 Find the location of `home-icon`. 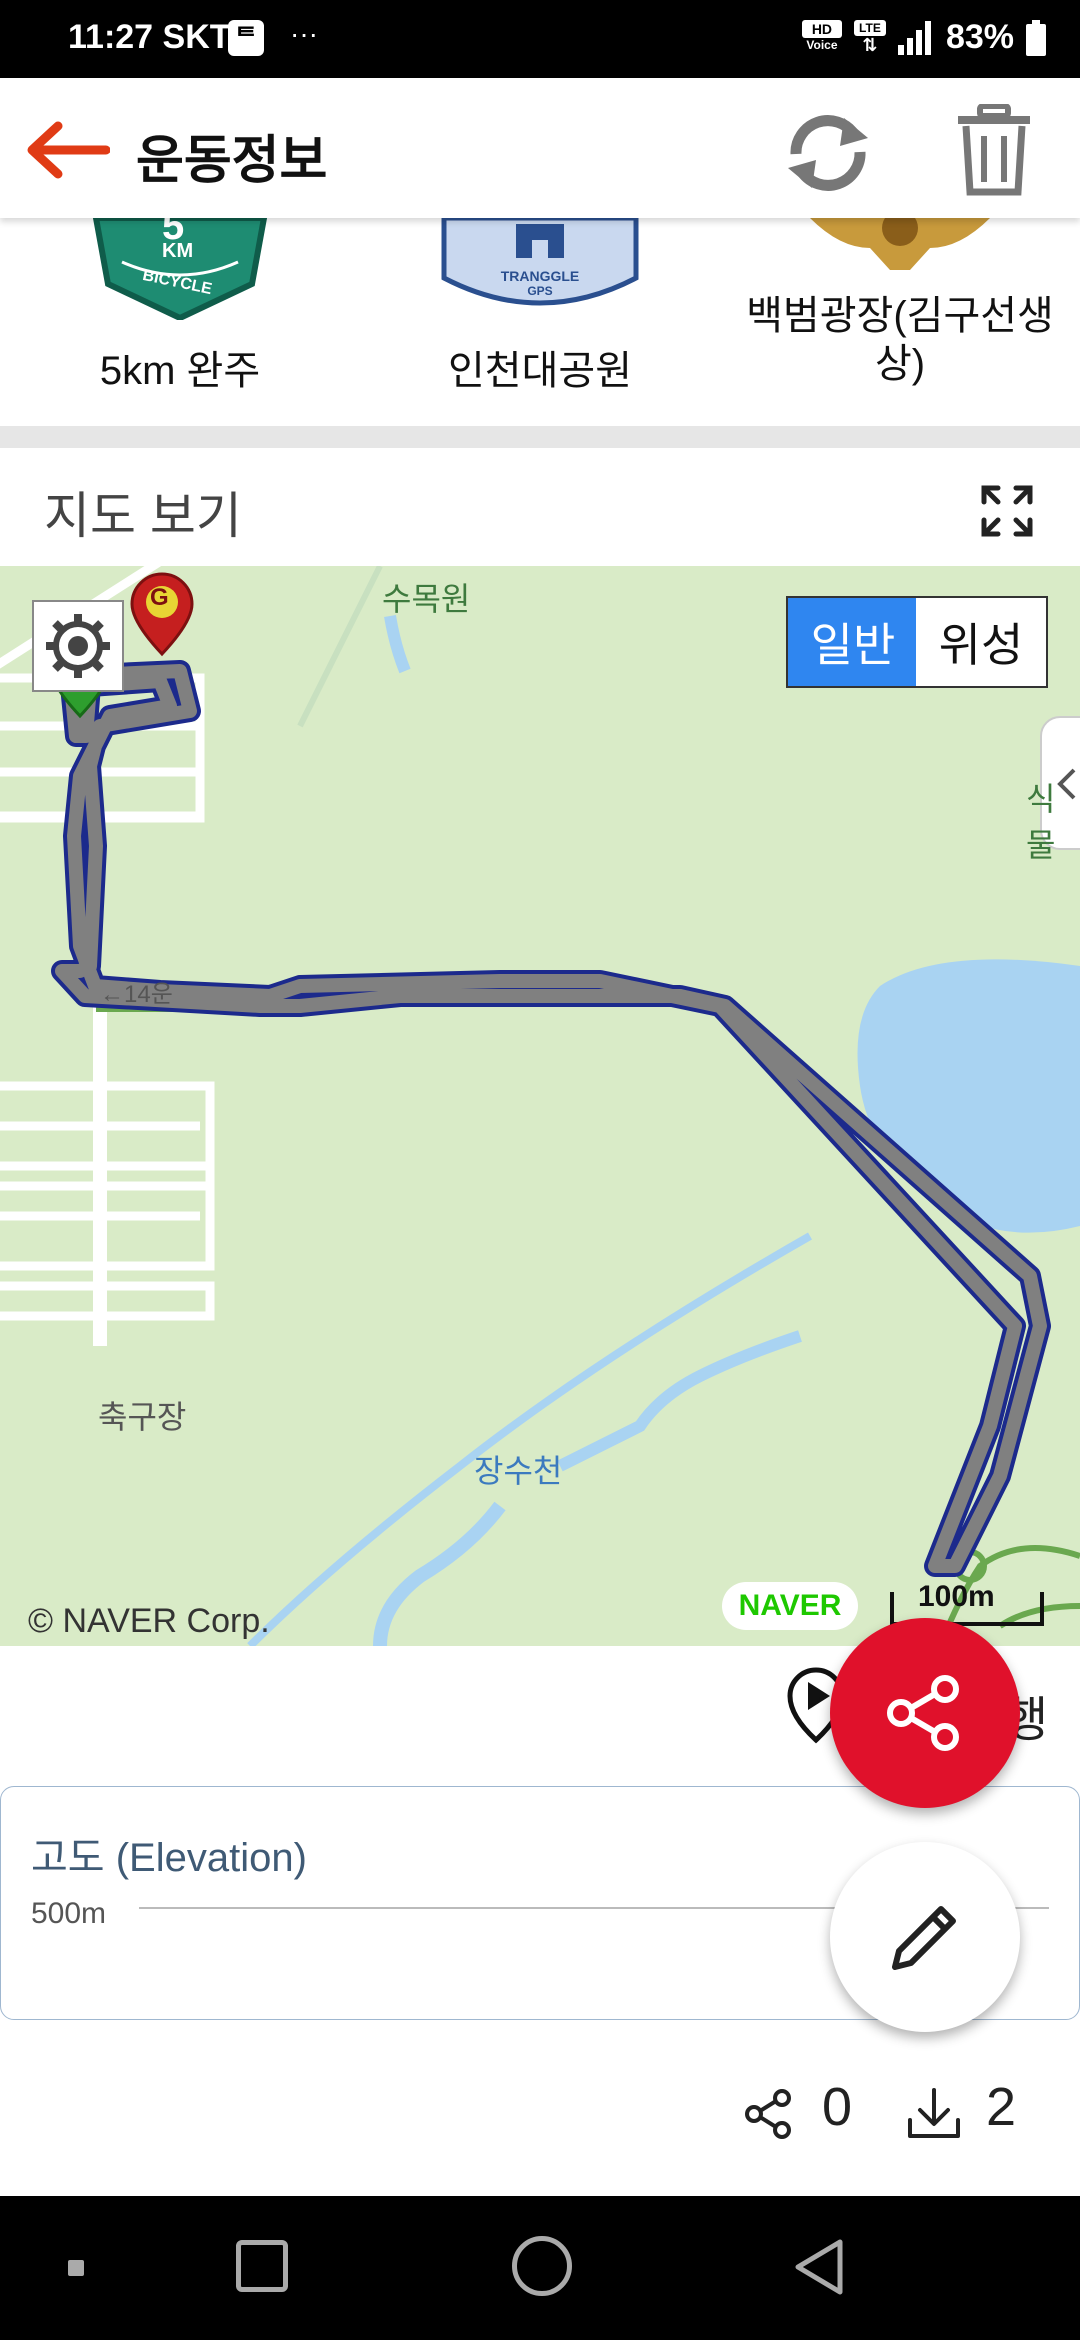

home-icon is located at coordinates (542, 2266).